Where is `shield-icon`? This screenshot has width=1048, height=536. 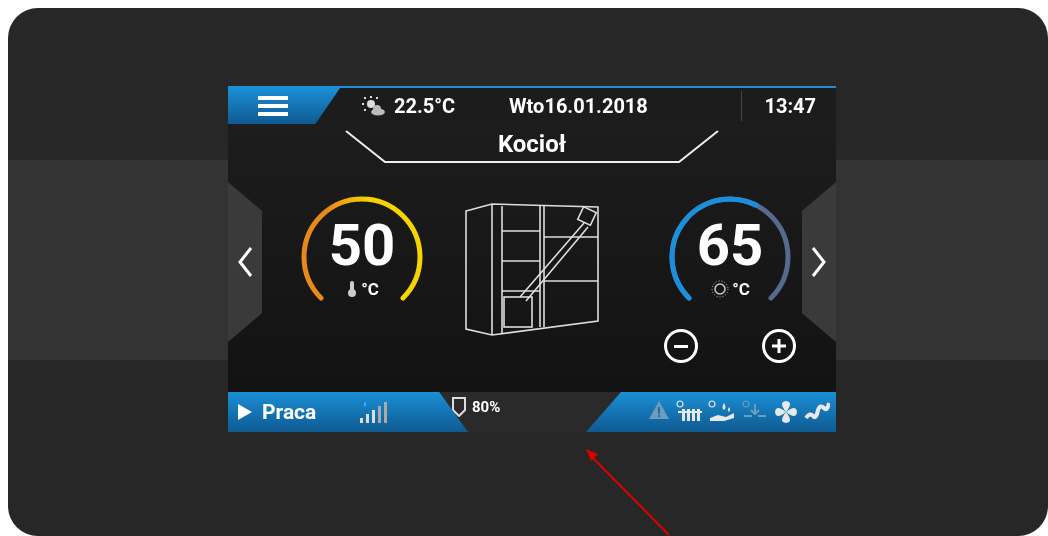
shield-icon is located at coordinates (459, 407).